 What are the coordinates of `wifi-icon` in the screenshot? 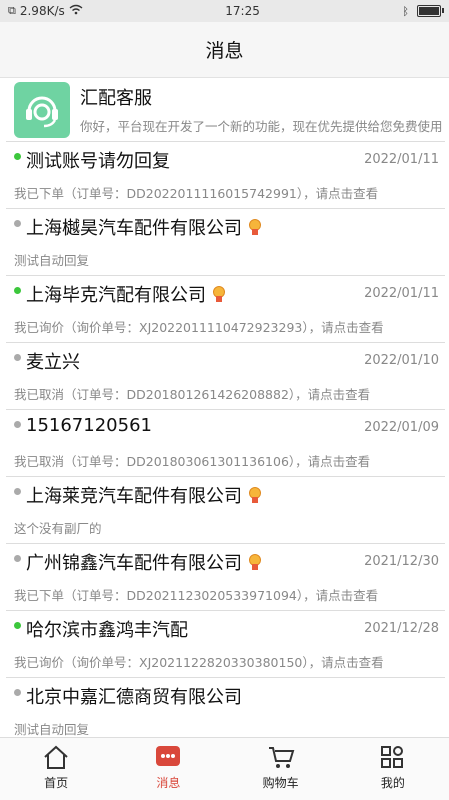 It's located at (76, 11).